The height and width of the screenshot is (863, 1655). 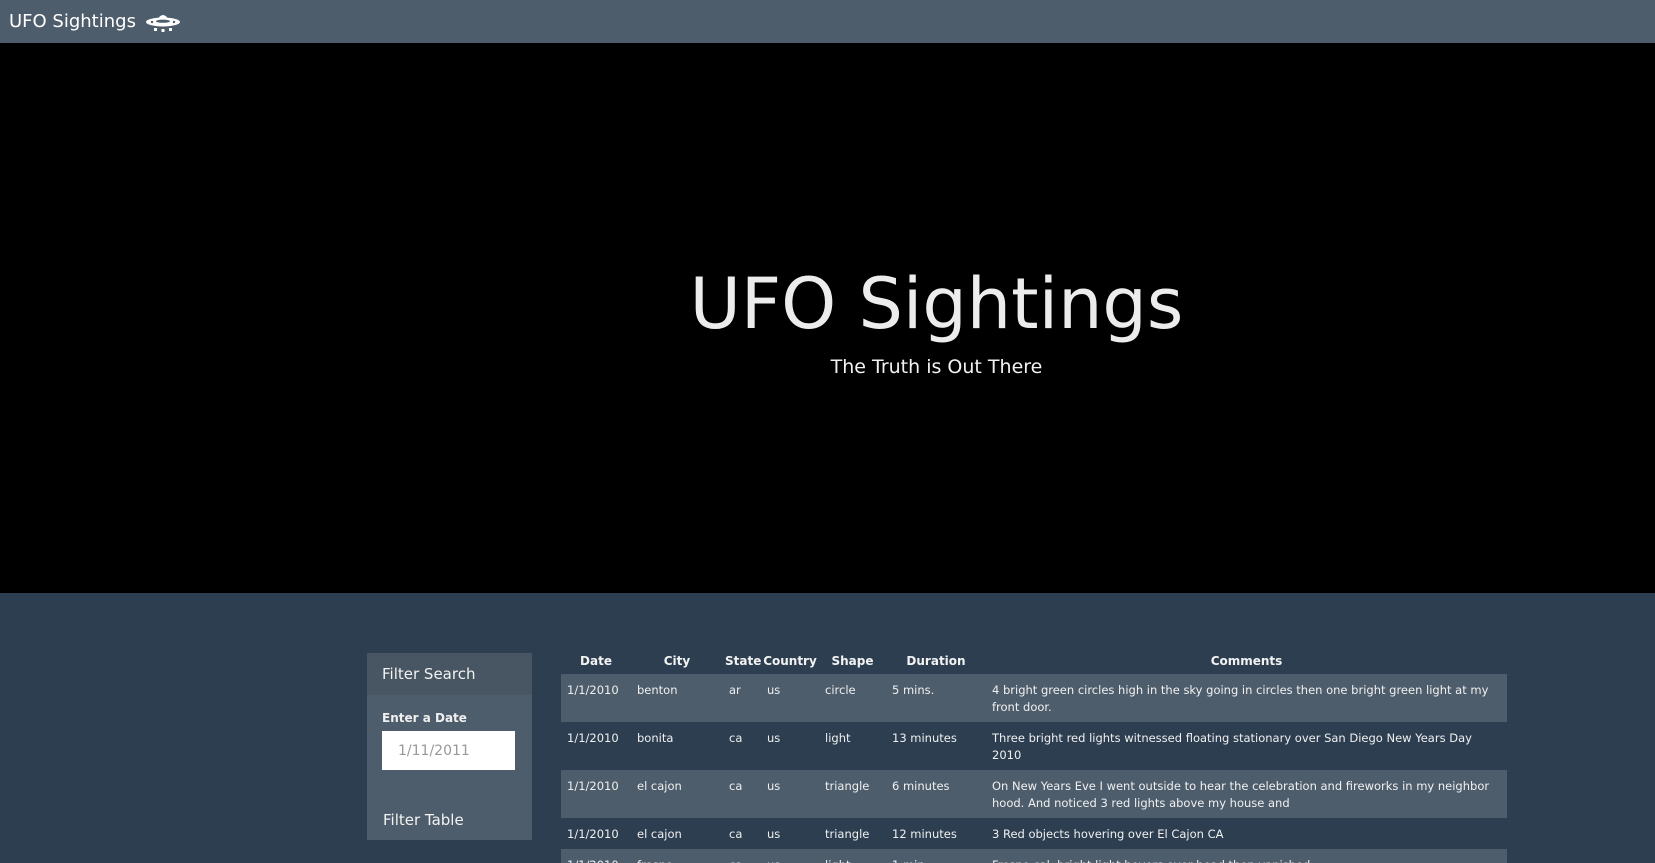 What do you see at coordinates (852, 661) in the screenshot?
I see `column-header-shape: Shape` at bounding box center [852, 661].